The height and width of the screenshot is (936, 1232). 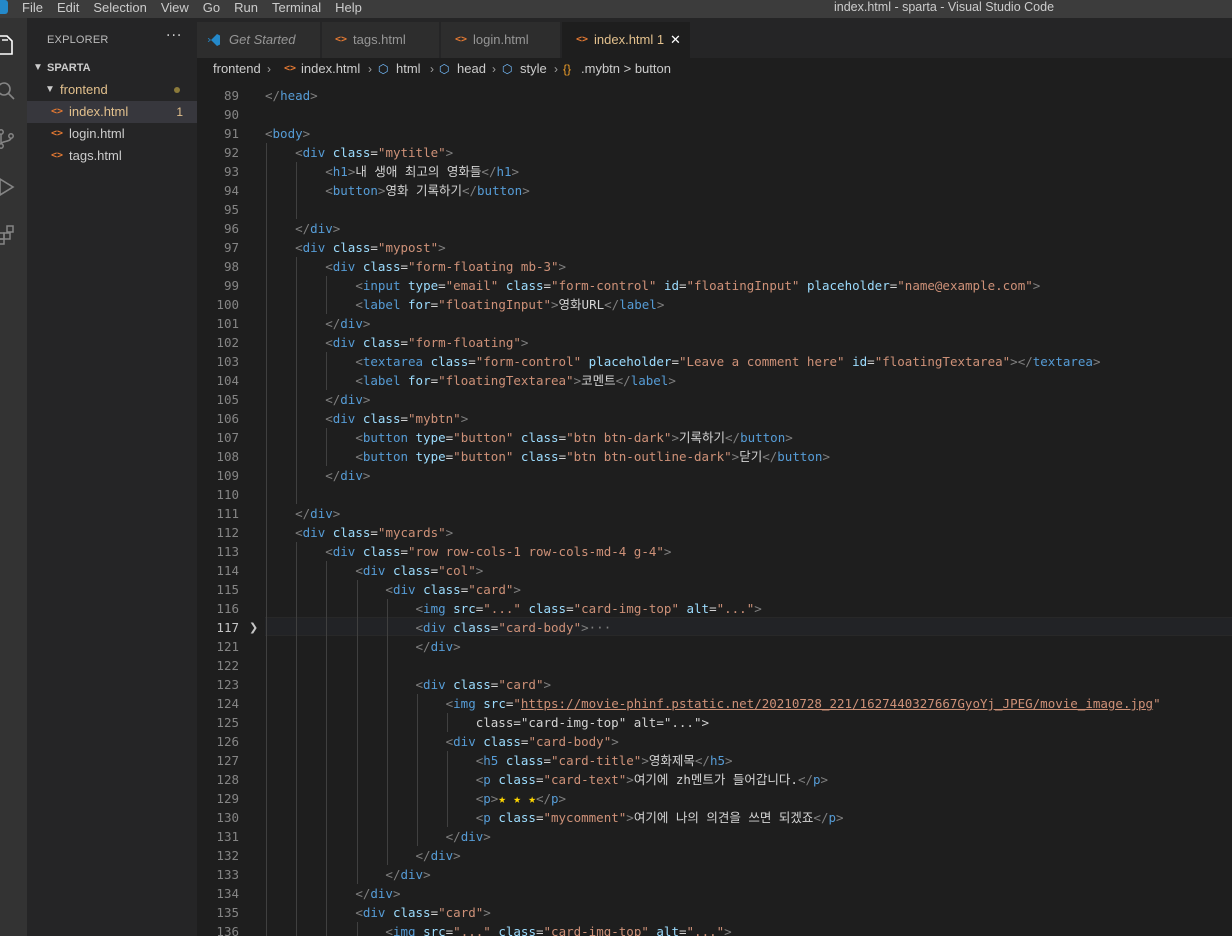 I want to click on file-index-html: <> index.html 1, so click(x=112, y=112).